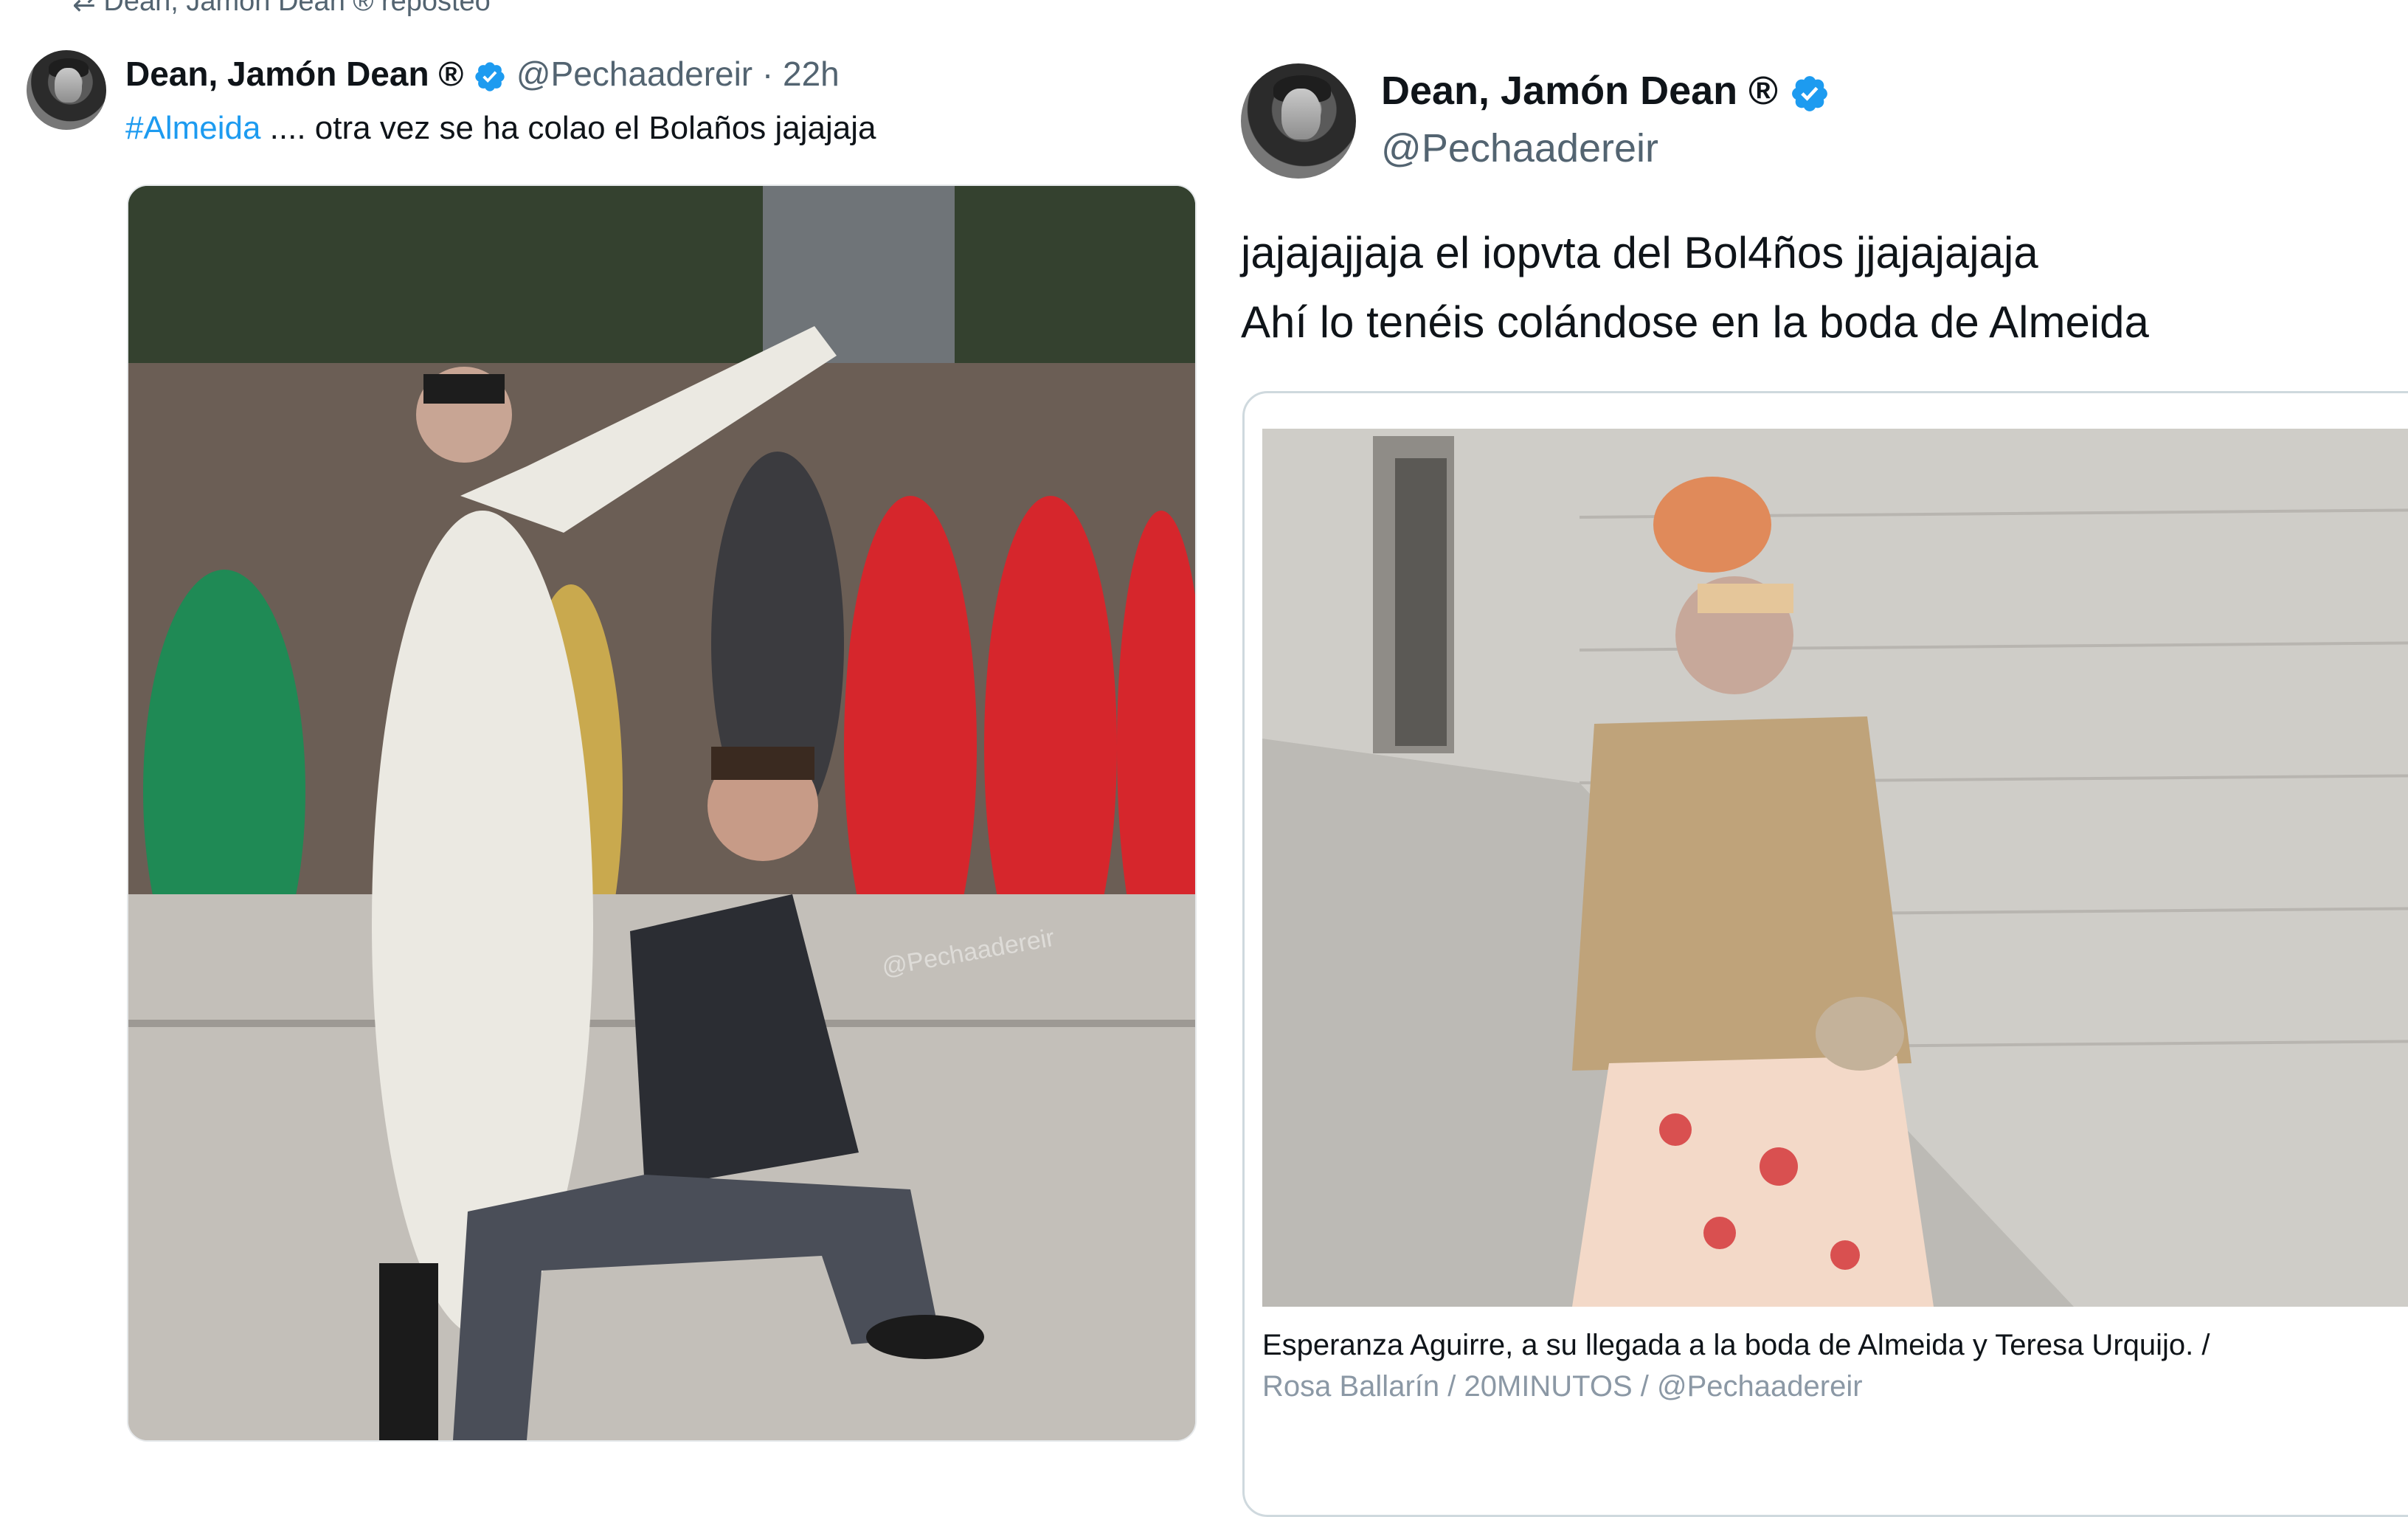 The width and height of the screenshot is (2408, 1517). What do you see at coordinates (801, 74) in the screenshot?
I see `left-tweet-time: · 22h` at bounding box center [801, 74].